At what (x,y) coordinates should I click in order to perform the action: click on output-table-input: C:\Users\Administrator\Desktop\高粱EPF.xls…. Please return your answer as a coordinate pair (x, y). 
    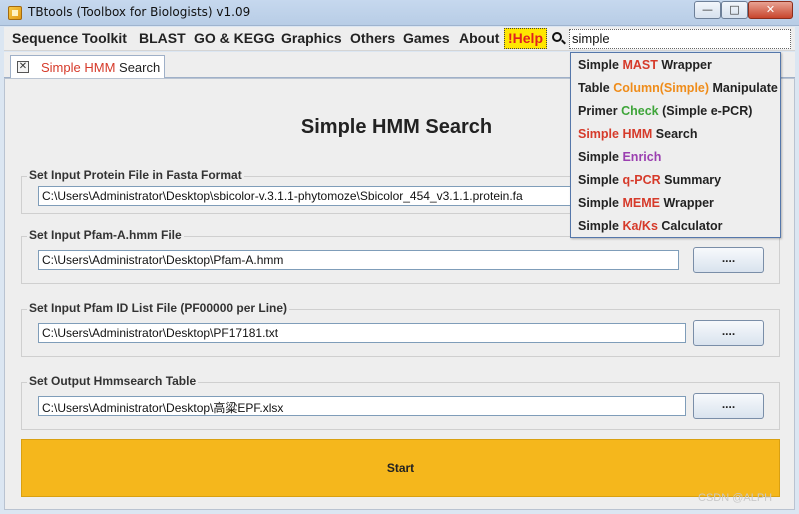
    Looking at the image, I should click on (362, 406).